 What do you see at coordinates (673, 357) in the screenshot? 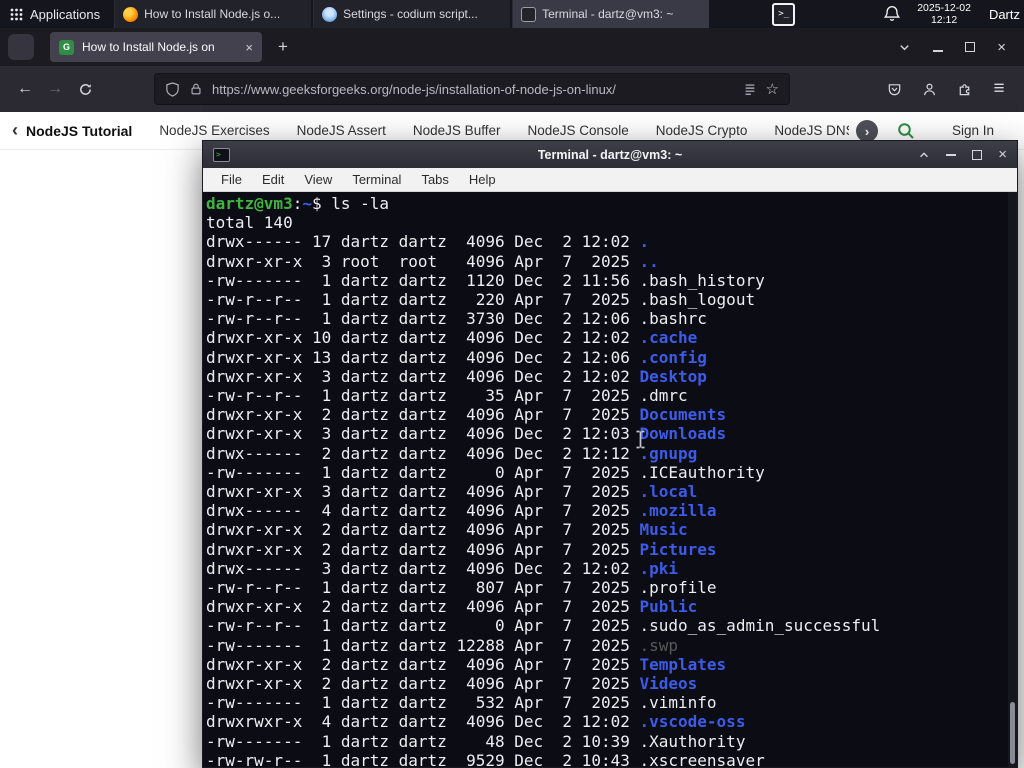
I see `ls-entry-name: .config` at bounding box center [673, 357].